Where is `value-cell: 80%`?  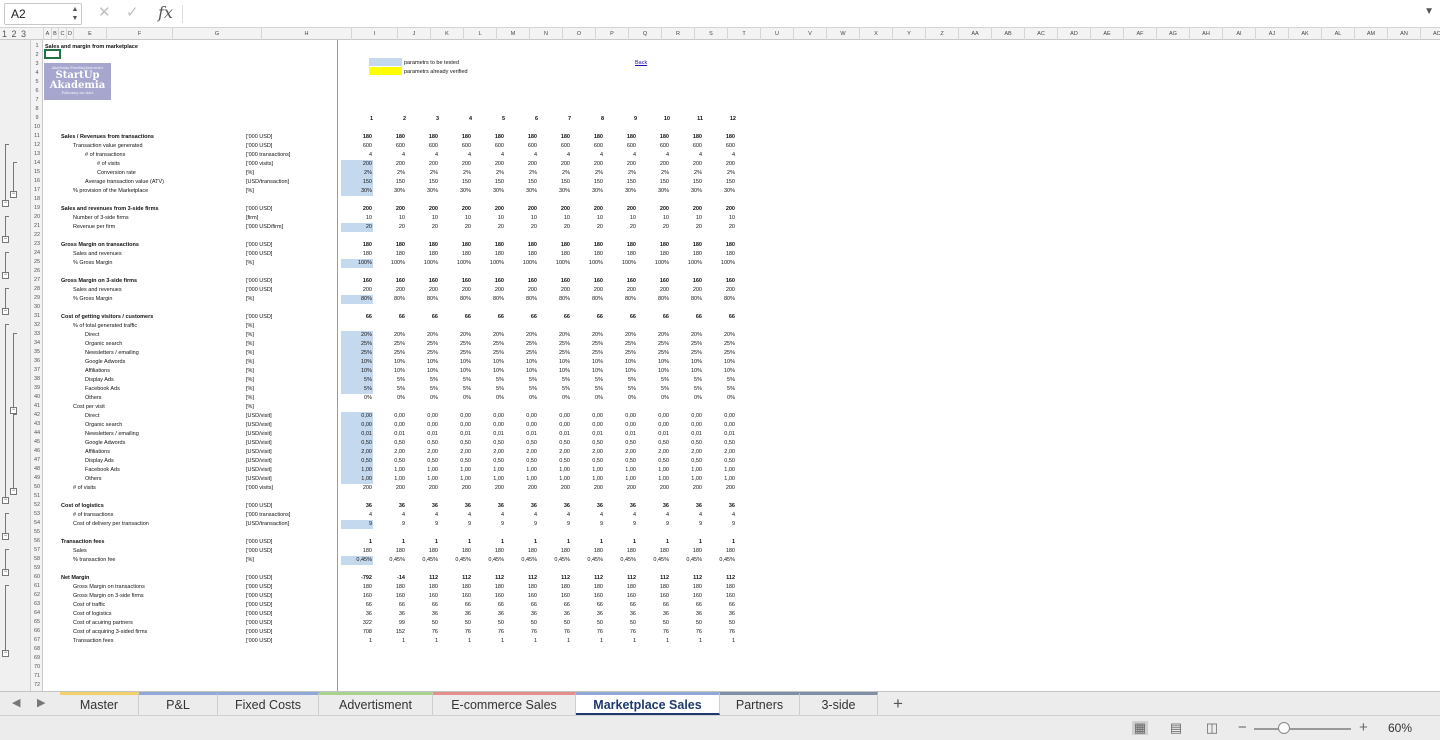 value-cell: 80% is located at coordinates (588, 299).